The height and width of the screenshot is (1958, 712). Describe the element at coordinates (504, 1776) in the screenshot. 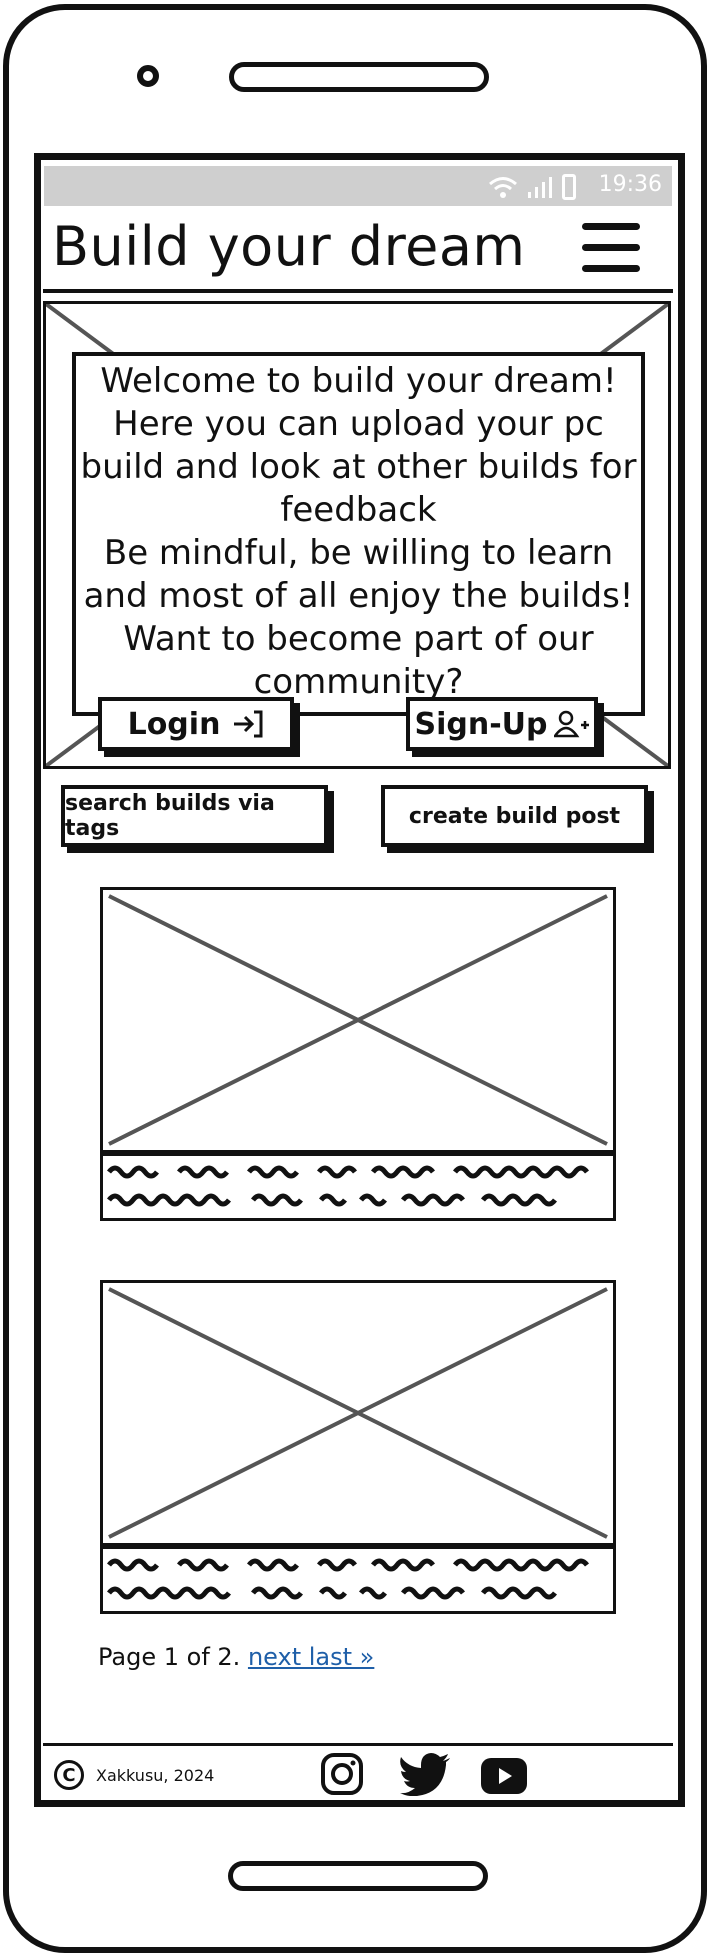

I see `youtube-icon` at that location.